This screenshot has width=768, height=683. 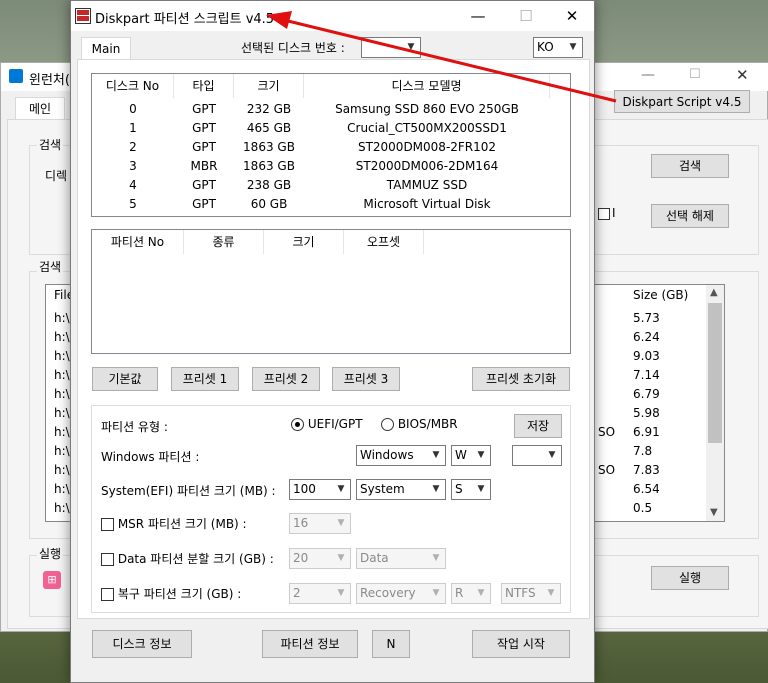 I want to click on annotation-arrow-icon, so click(x=441, y=57).